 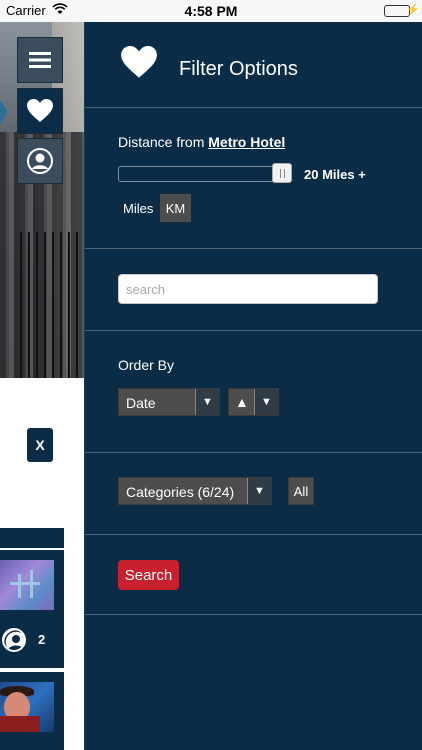 I want to click on page-title: Filter Options, so click(x=238, y=69).